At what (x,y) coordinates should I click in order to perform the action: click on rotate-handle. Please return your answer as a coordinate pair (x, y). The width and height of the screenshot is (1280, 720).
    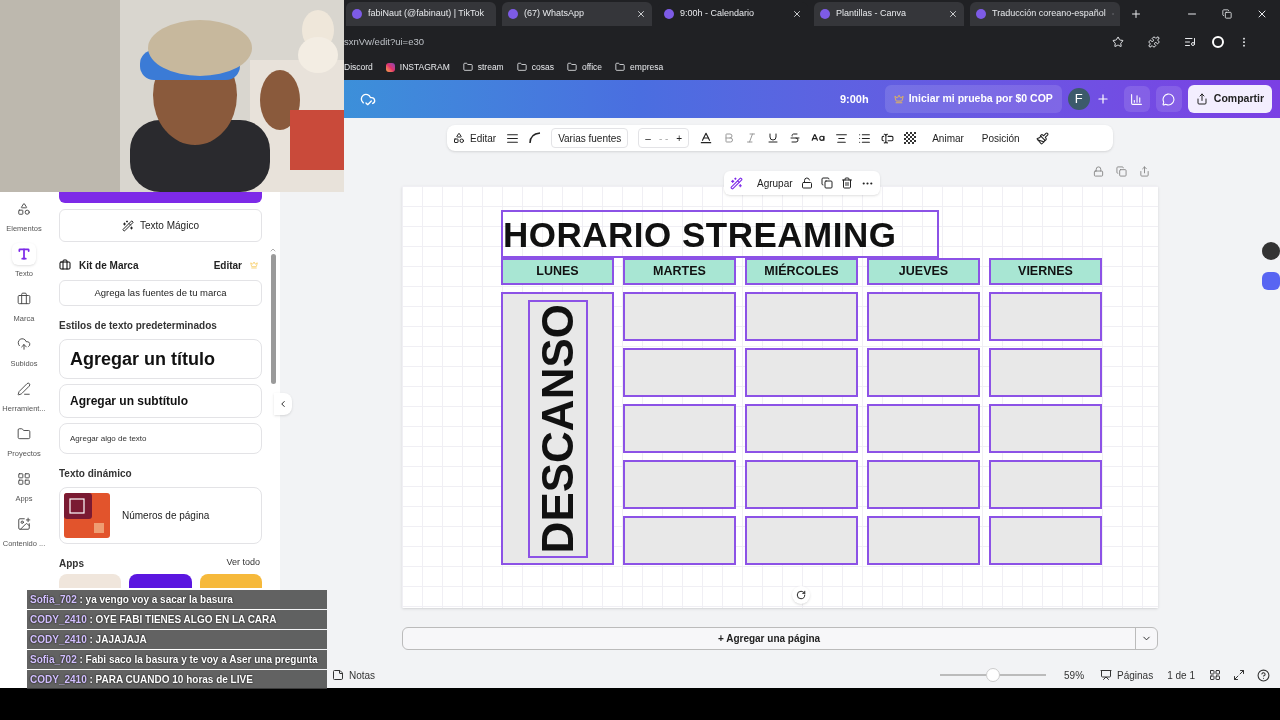
    Looking at the image, I should click on (801, 595).